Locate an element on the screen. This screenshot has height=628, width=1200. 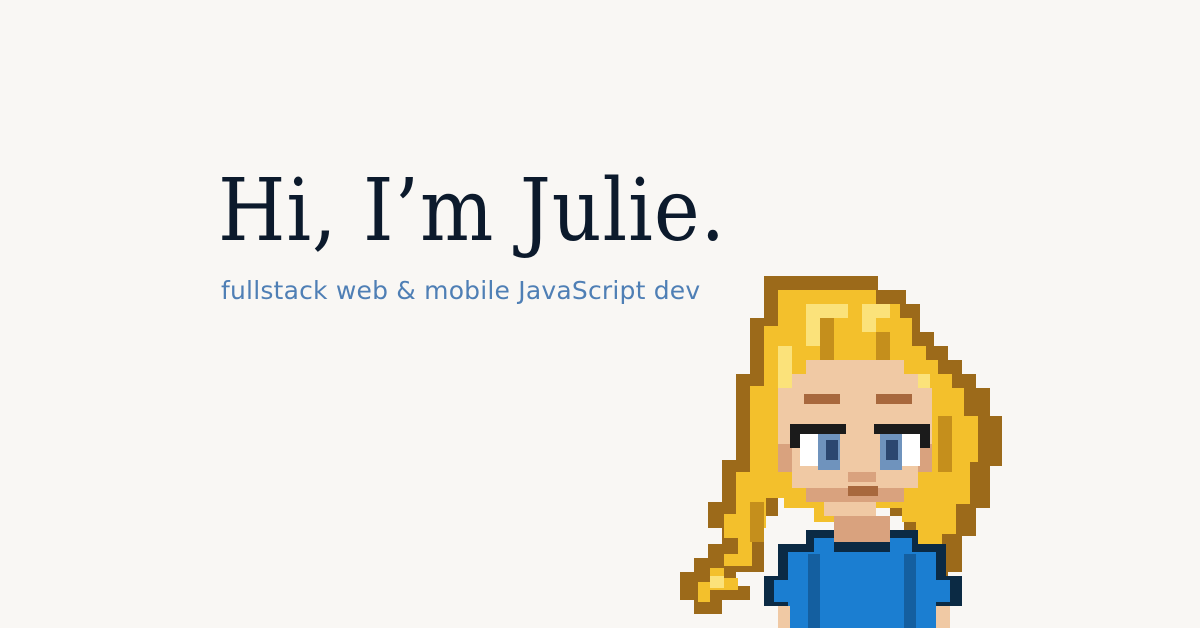
headline: Hi, I’m Julie. is located at coordinates (472, 211).